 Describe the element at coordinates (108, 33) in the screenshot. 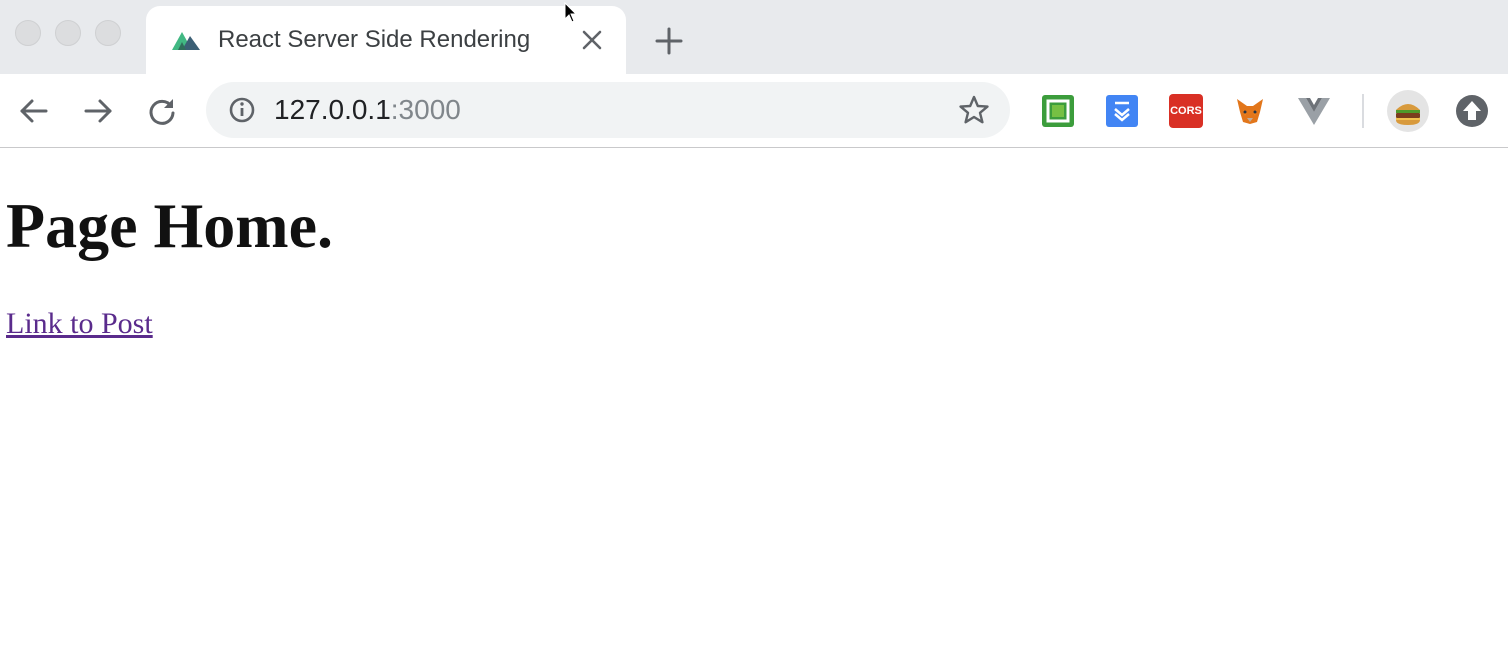

I see `window-maximize-button` at that location.